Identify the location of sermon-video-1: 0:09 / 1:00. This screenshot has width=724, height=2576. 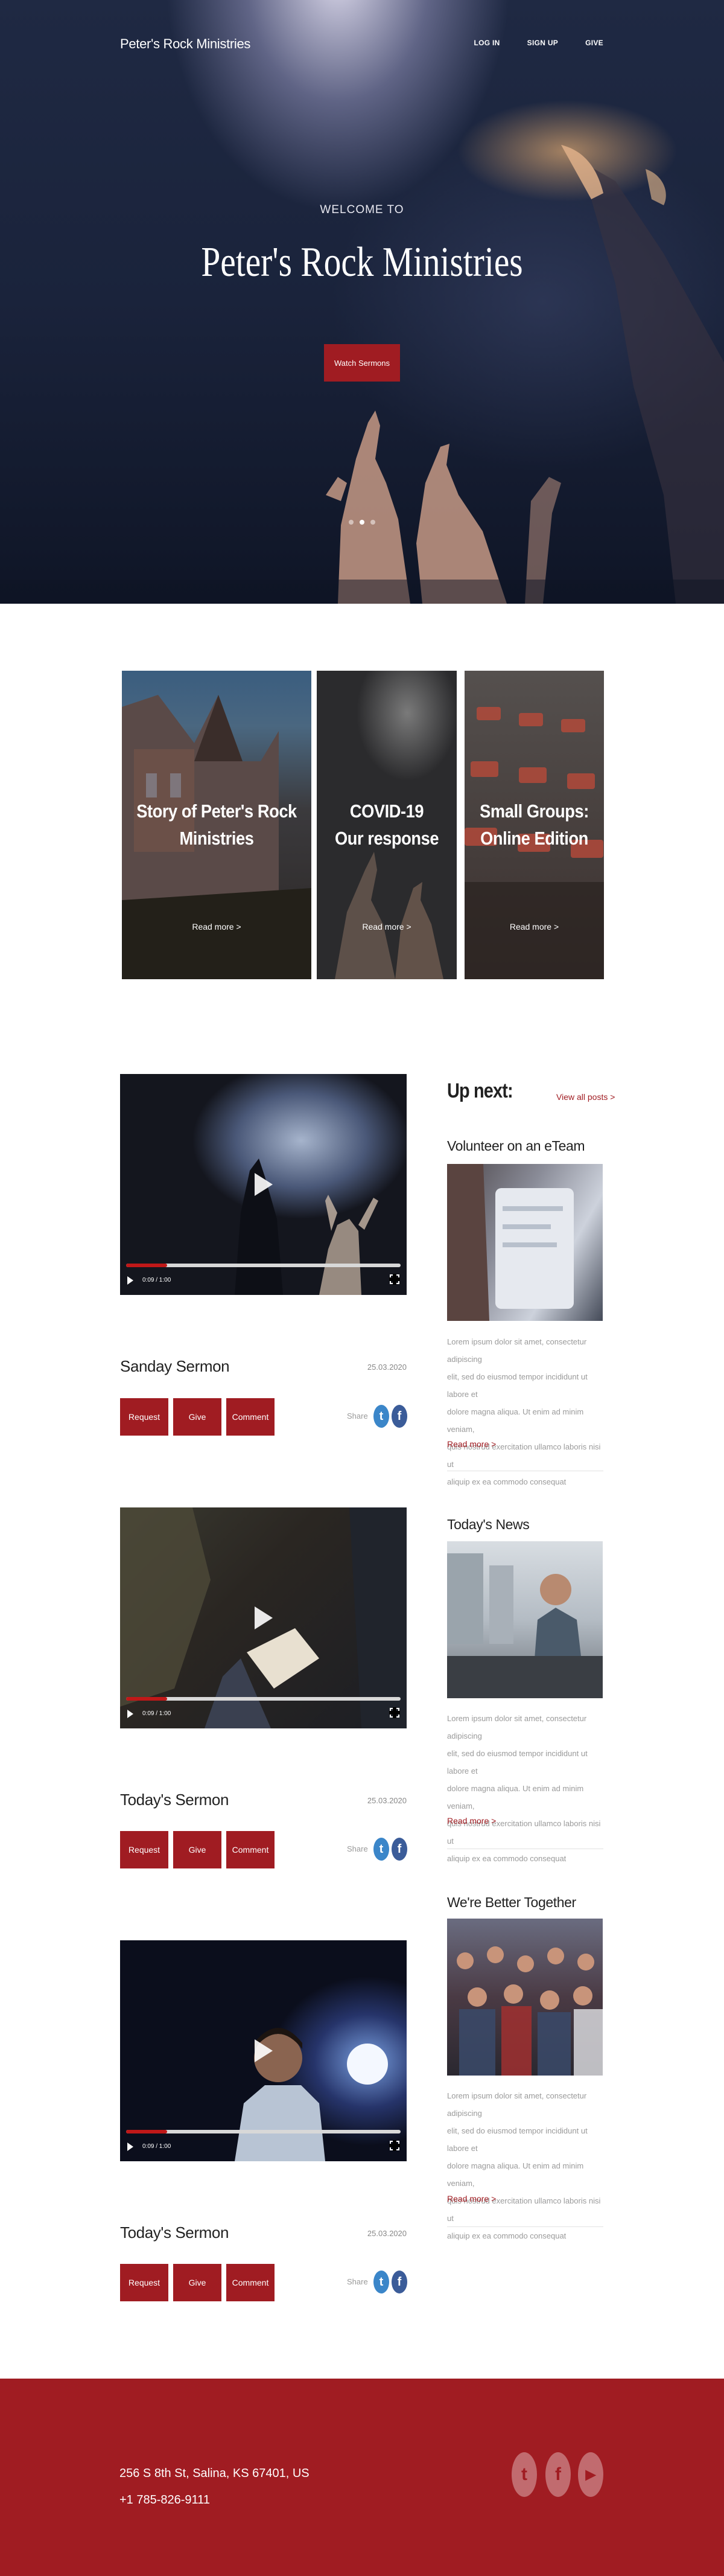
(263, 1185).